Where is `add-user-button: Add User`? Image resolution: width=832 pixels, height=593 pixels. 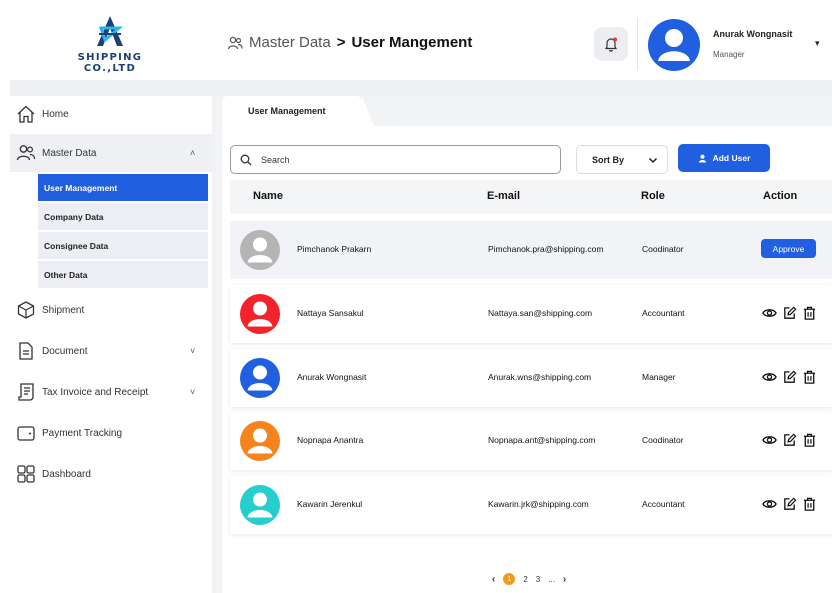 add-user-button: Add User is located at coordinates (724, 158).